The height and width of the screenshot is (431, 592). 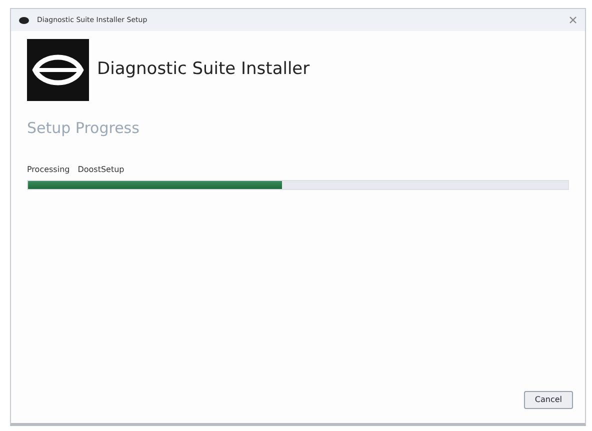 What do you see at coordinates (48, 170) in the screenshot?
I see `status-label: Processing` at bounding box center [48, 170].